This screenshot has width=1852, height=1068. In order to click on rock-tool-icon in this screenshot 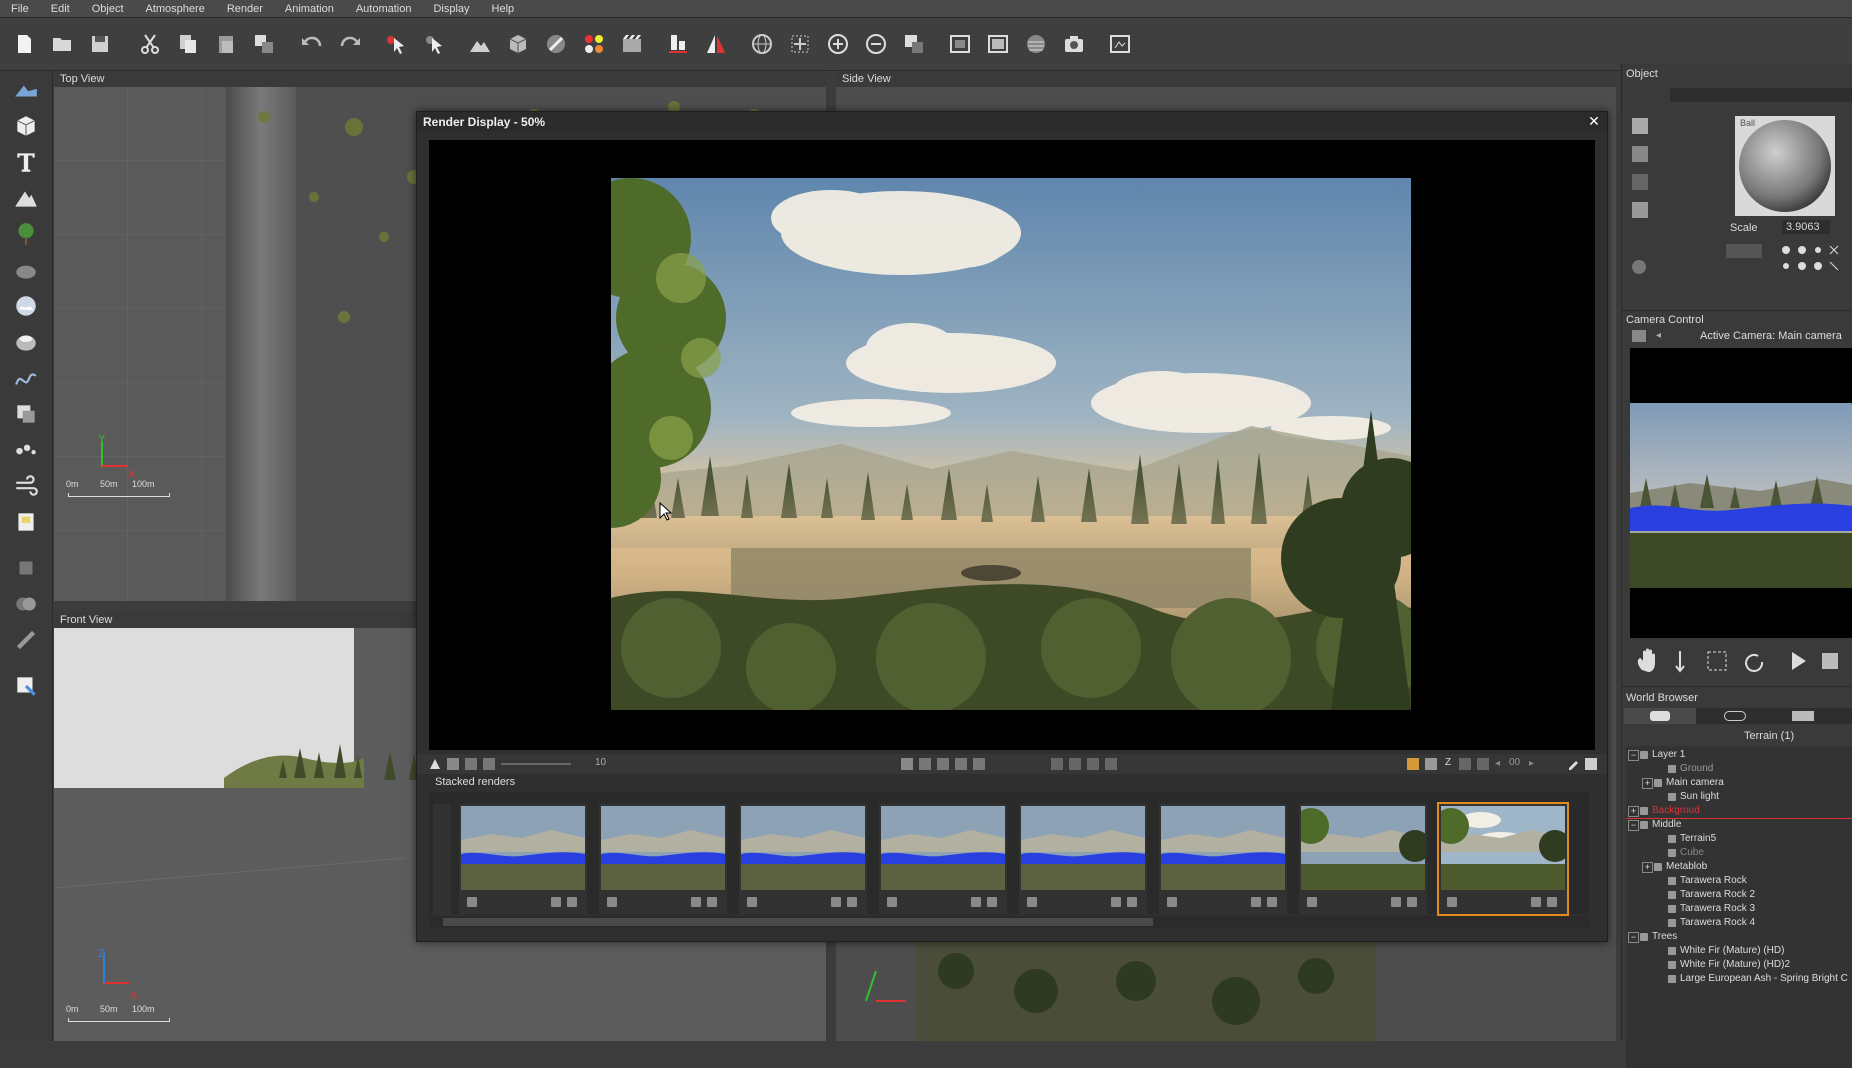, I will do `click(26, 270)`.